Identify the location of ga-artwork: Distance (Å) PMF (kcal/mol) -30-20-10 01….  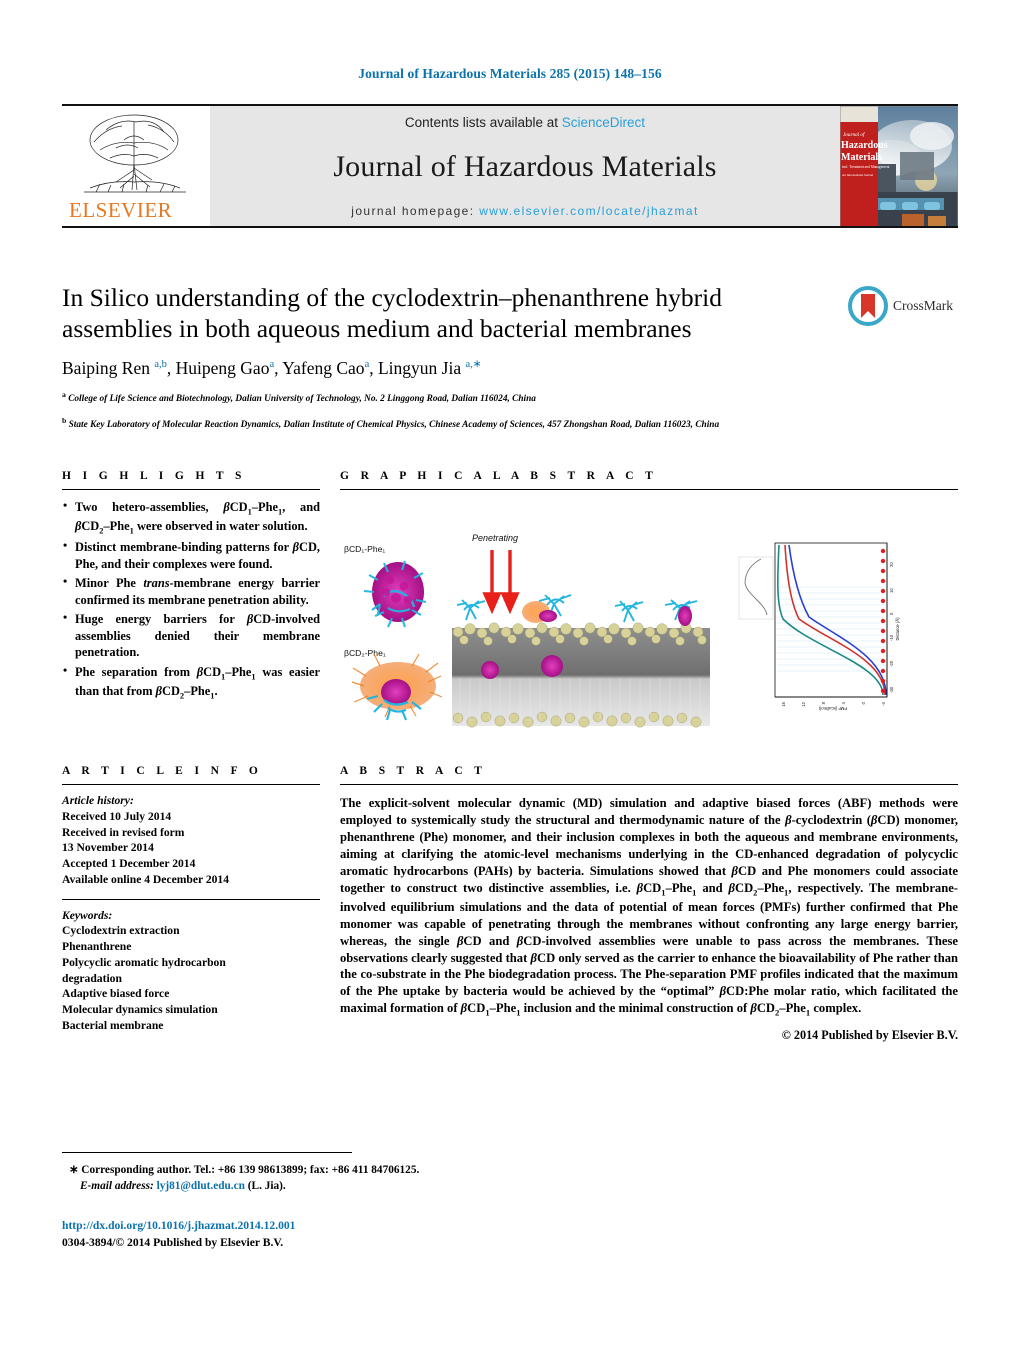
(639, 624).